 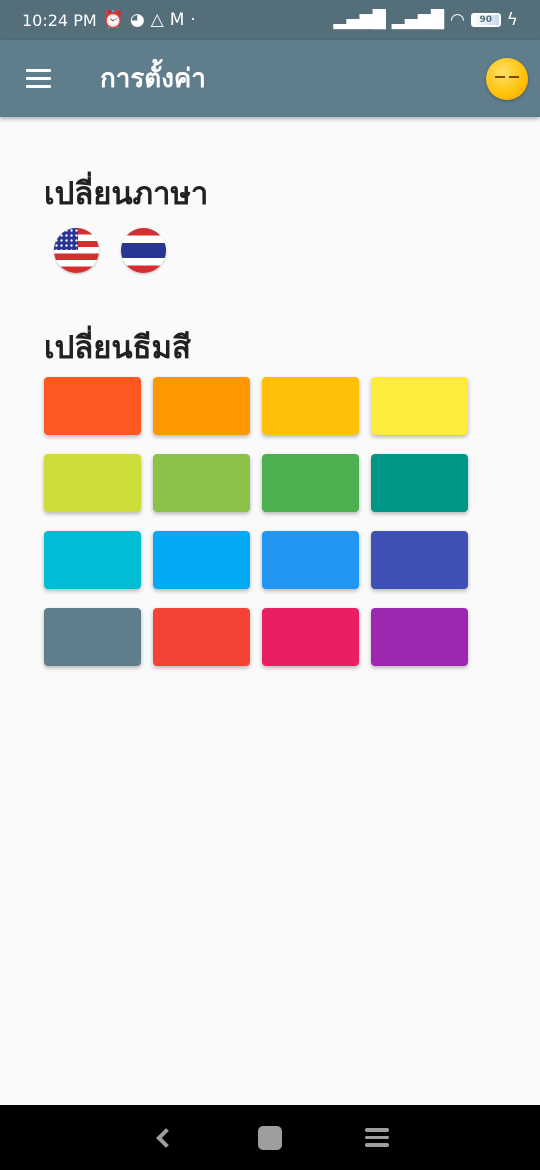 I want to click on language-flags, so click(x=110, y=250).